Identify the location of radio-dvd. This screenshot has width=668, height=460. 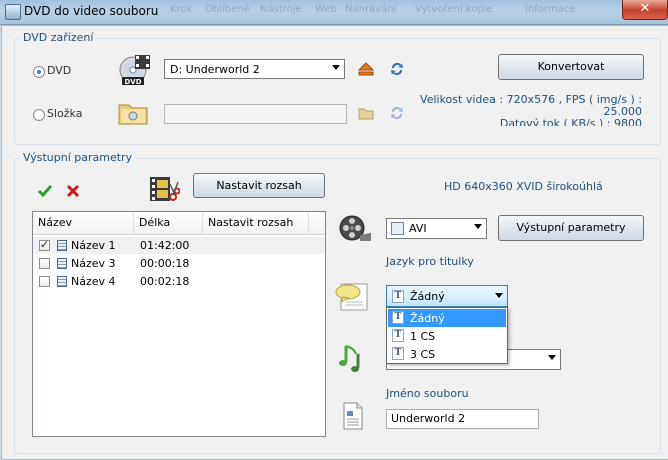
(39, 72).